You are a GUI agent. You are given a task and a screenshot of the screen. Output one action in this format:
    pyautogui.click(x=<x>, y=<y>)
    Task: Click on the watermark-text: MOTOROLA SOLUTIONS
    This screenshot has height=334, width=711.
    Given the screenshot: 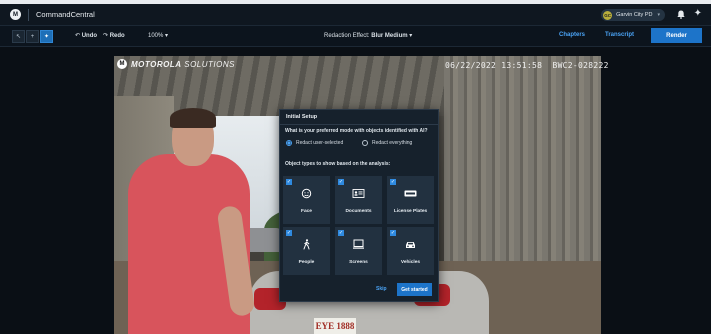 What is the action you would take?
    pyautogui.click(x=183, y=64)
    